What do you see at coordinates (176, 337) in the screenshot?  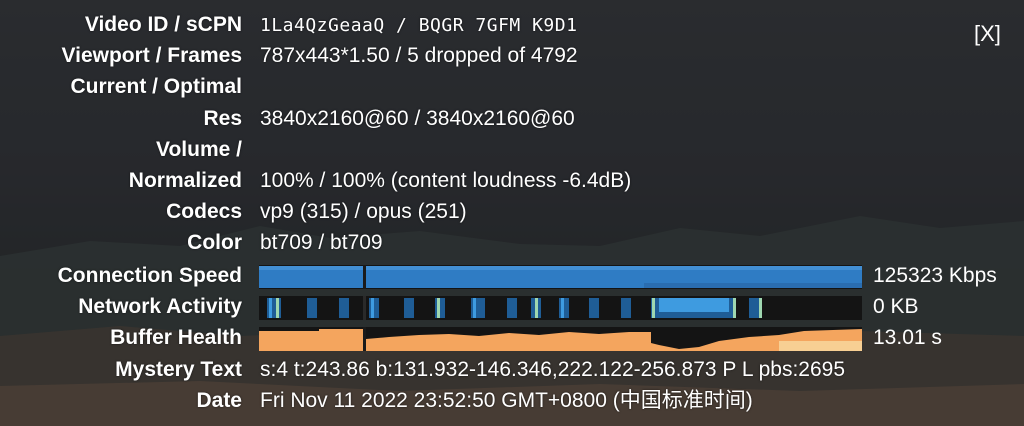 I see `buffer-health-label: Buffer Health` at bounding box center [176, 337].